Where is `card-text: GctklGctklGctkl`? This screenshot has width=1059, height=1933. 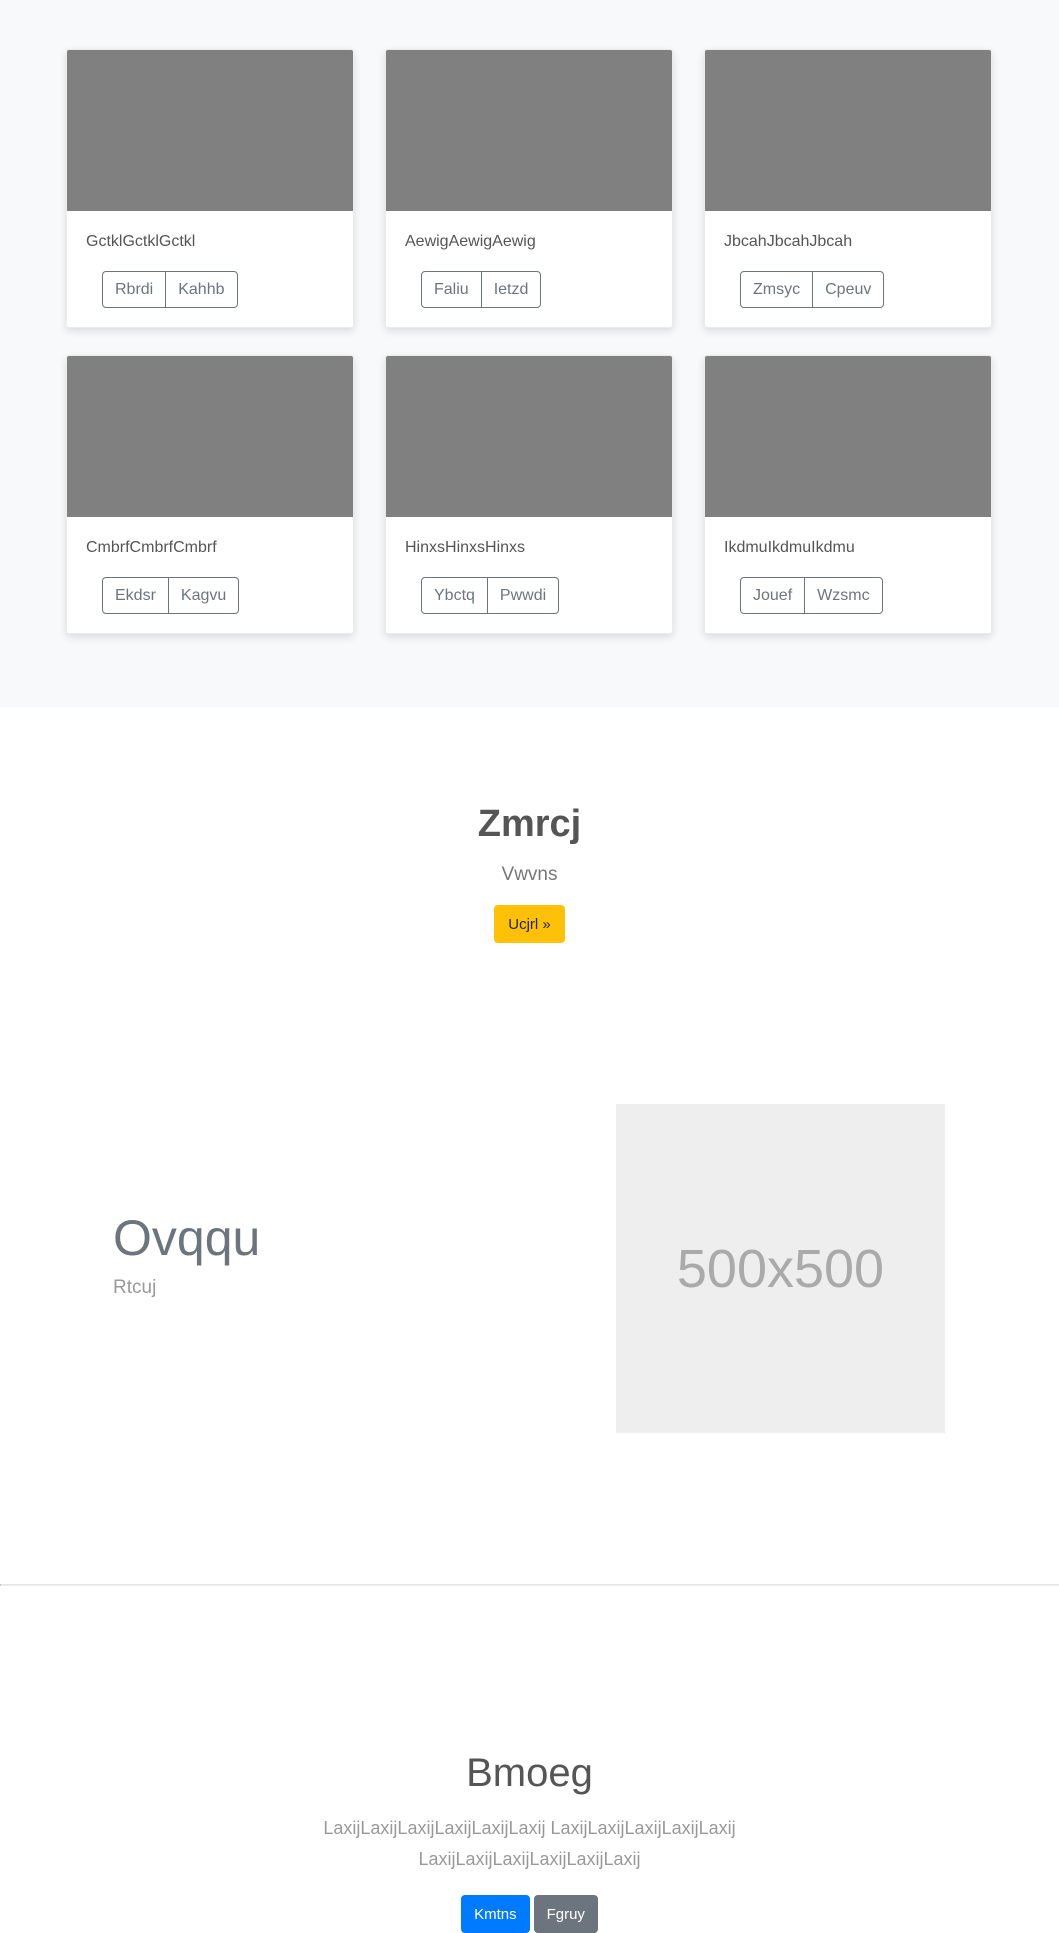
card-text: GctklGctklGctkl is located at coordinates (141, 241).